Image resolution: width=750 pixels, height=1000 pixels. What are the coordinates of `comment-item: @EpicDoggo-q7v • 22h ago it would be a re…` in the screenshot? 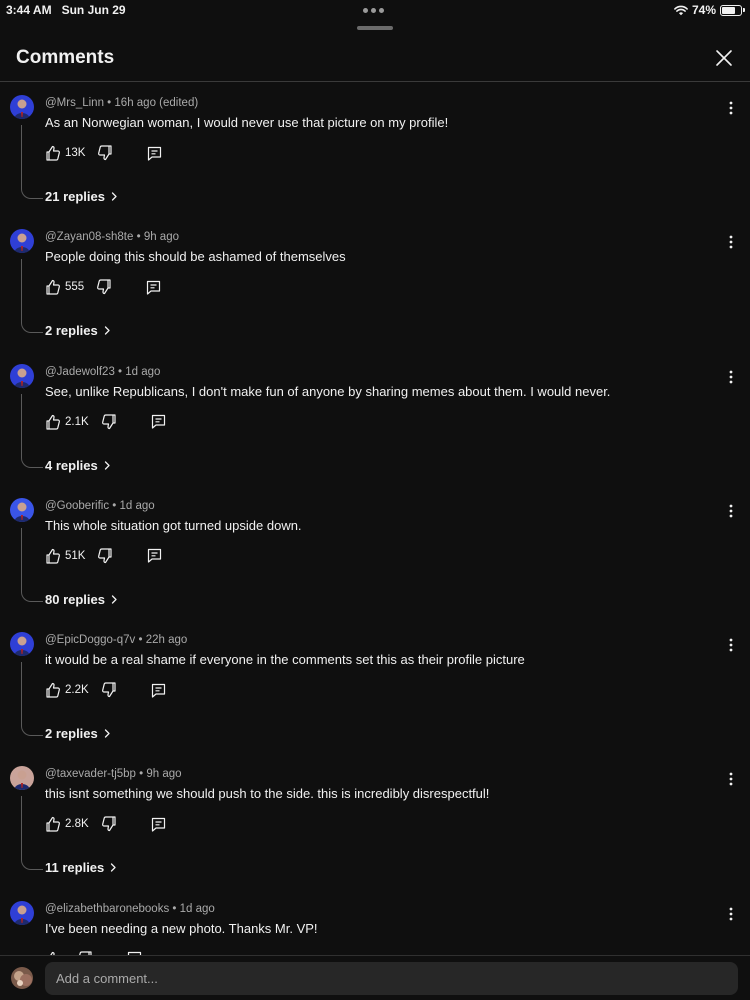 It's located at (375, 687).